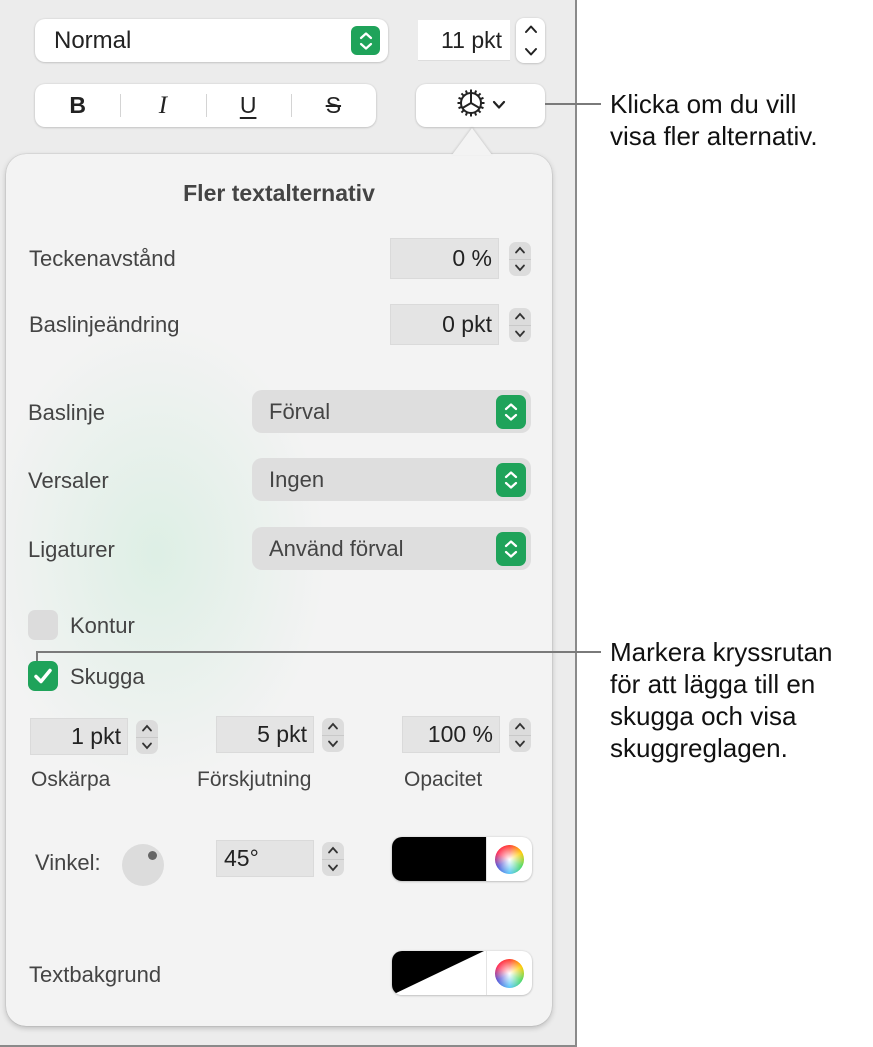 The height and width of the screenshot is (1047, 873). I want to click on strikethrough-button: S, so click(333, 105).